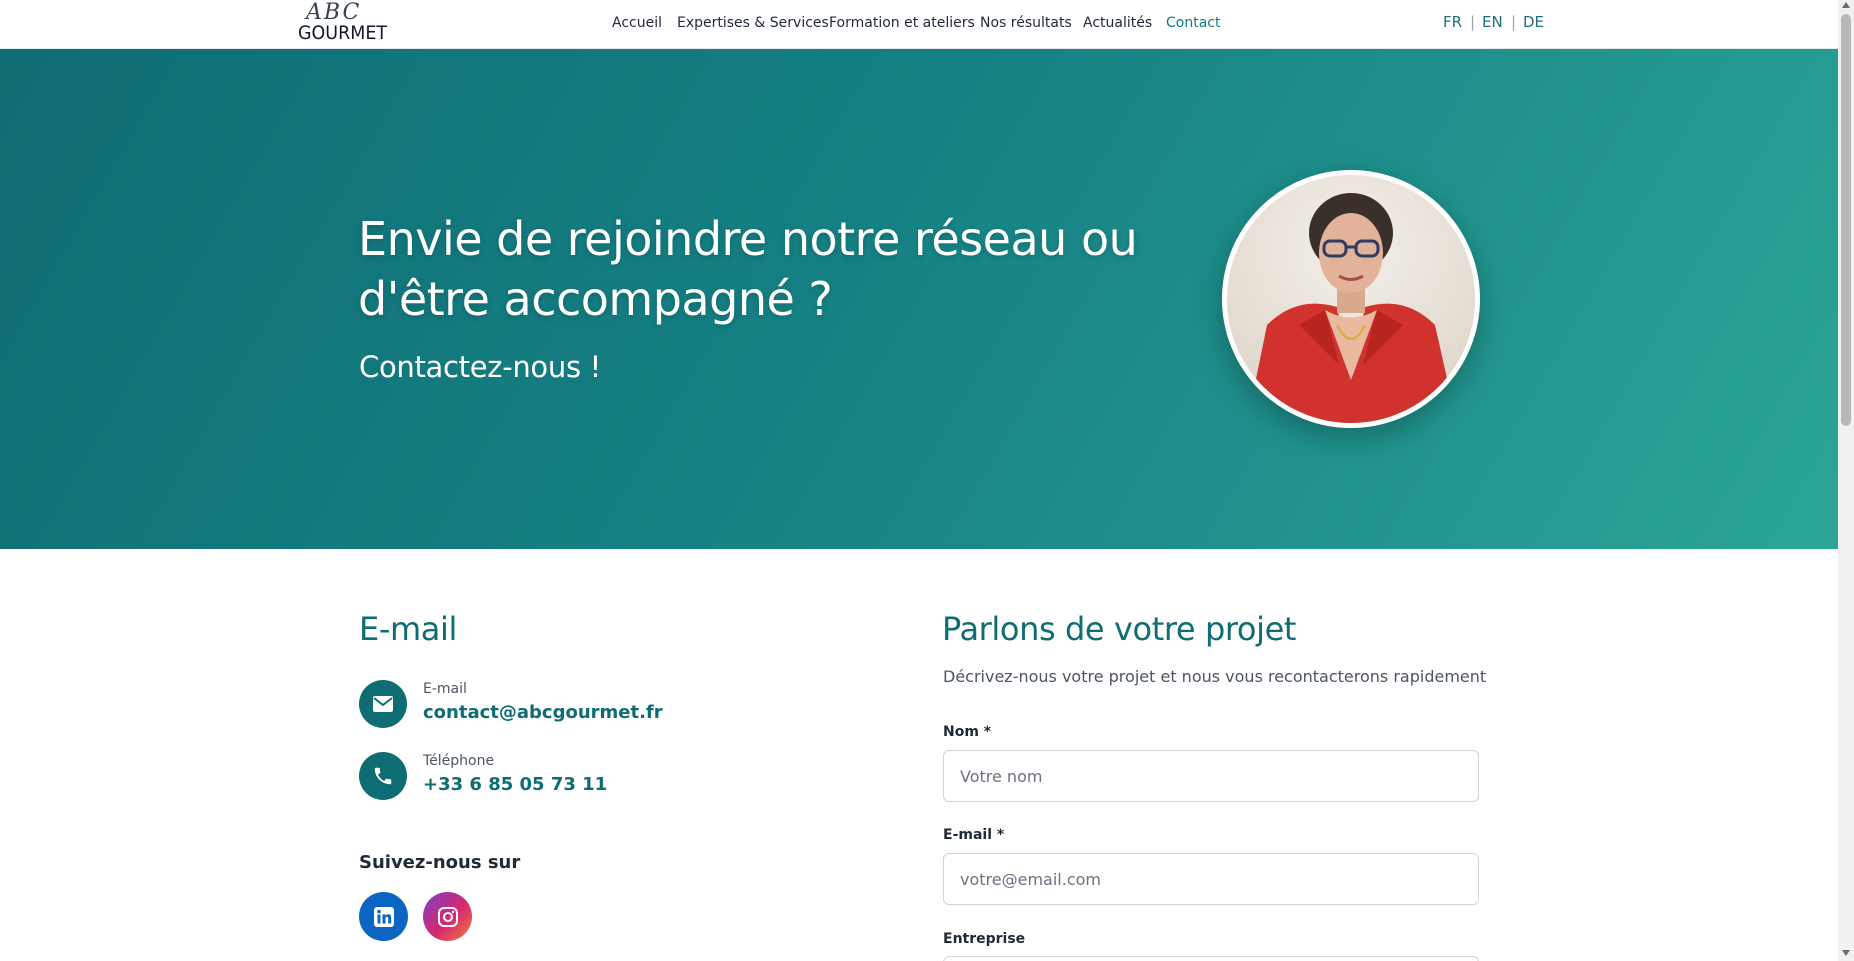 This screenshot has width=1854, height=961. I want to click on instagram-button, so click(447, 916).